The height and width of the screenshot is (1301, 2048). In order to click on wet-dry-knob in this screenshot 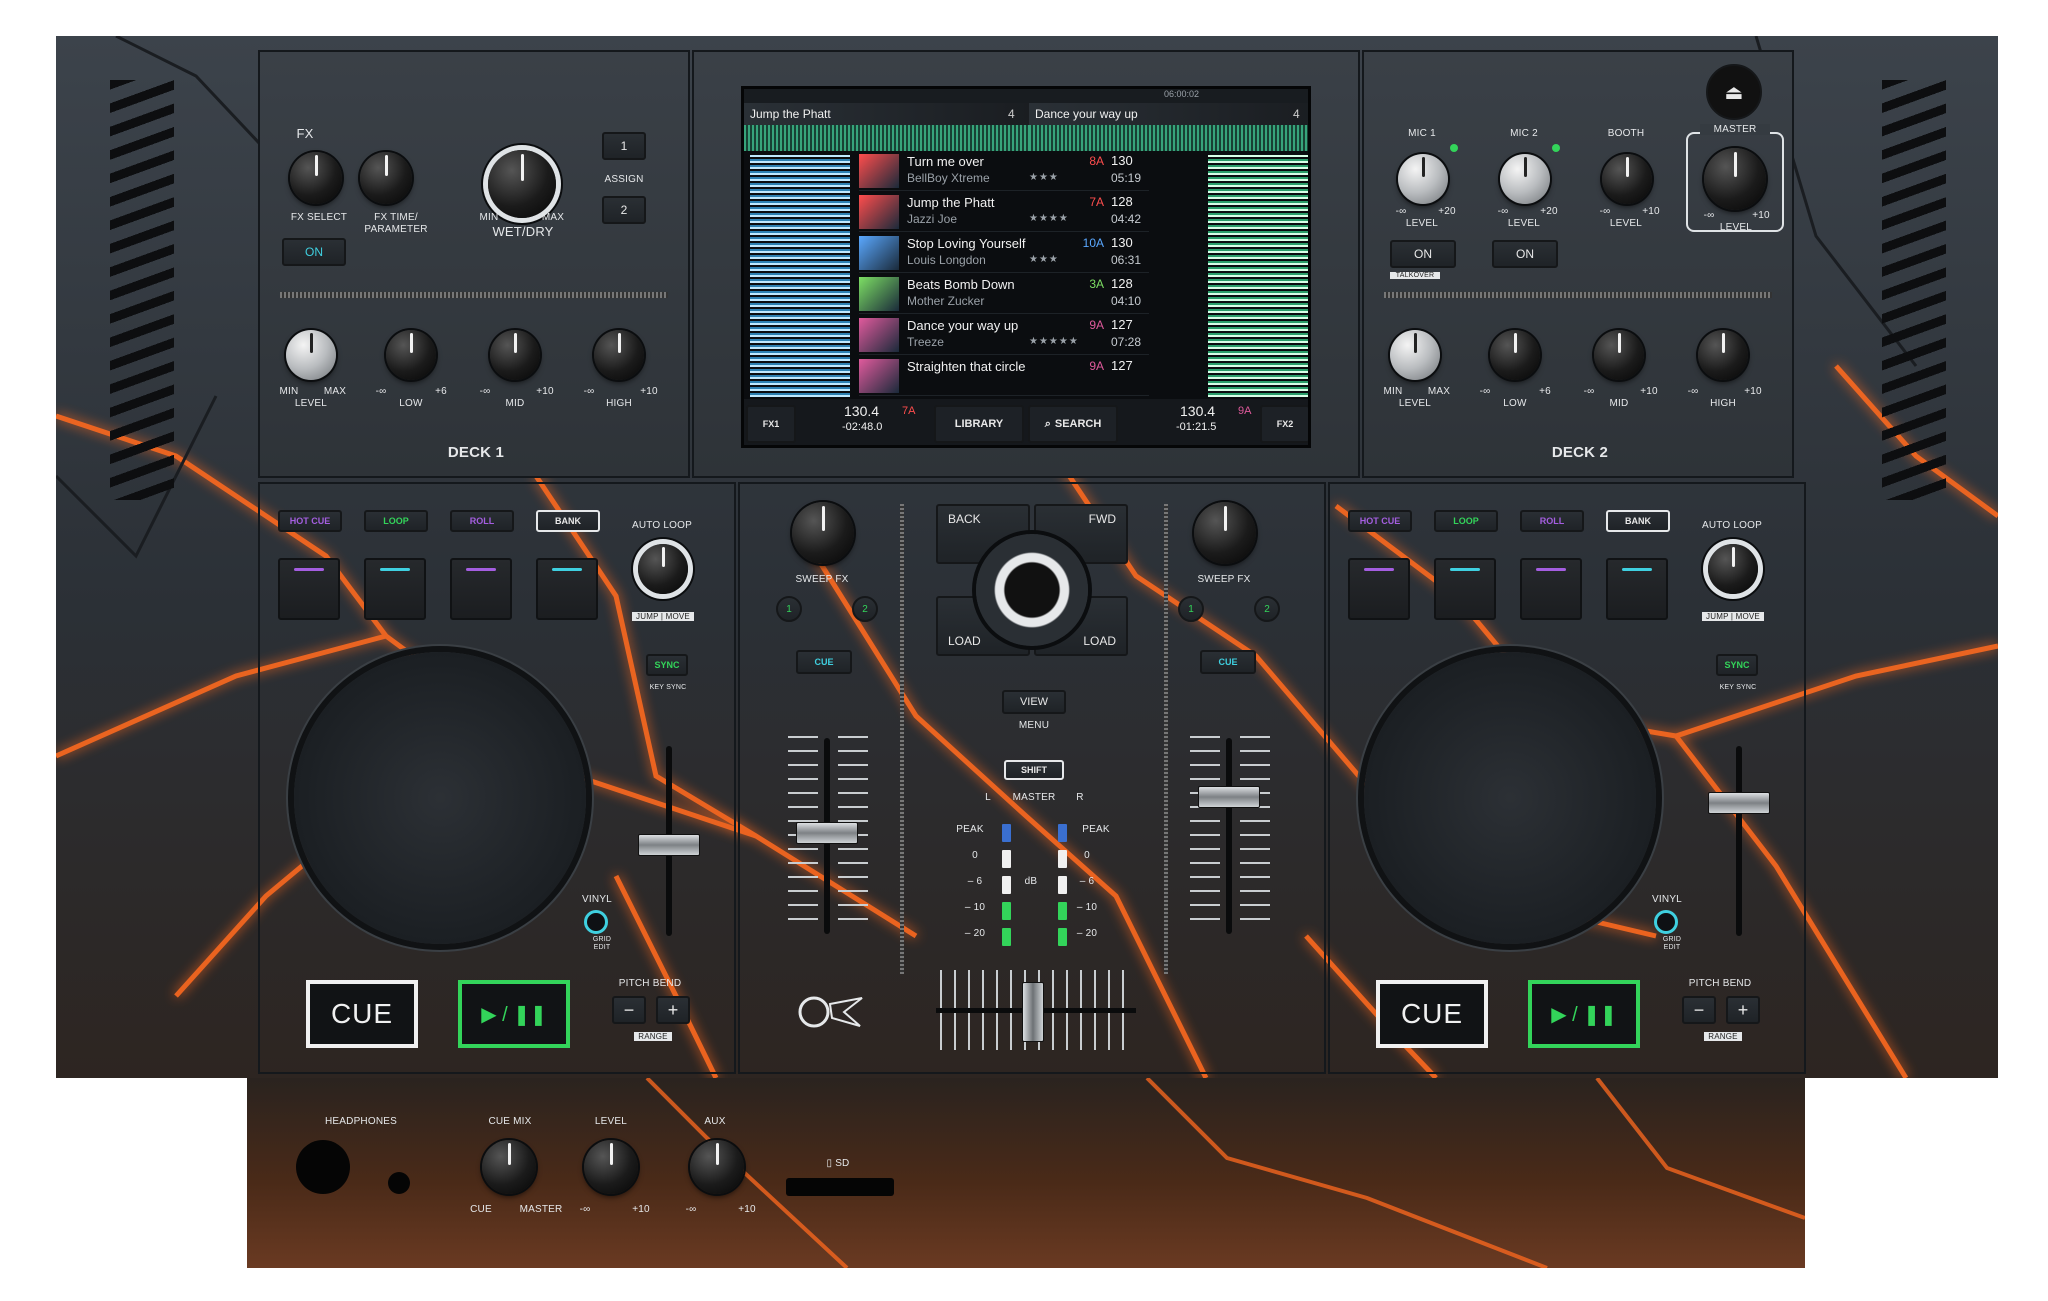, I will do `click(522, 184)`.